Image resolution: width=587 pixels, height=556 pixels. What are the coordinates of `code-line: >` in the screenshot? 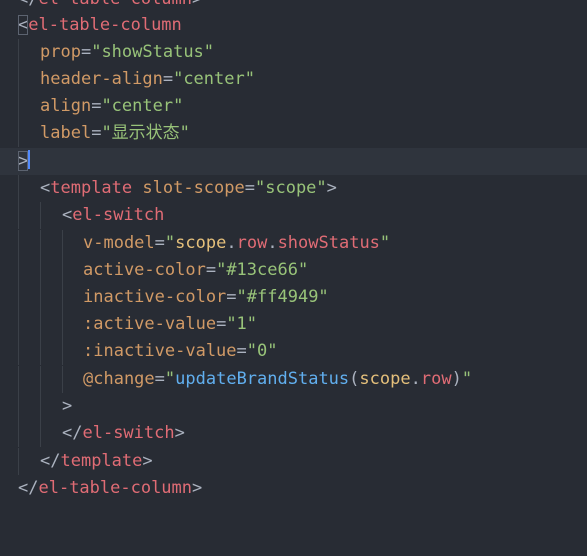 It's located at (293, 406).